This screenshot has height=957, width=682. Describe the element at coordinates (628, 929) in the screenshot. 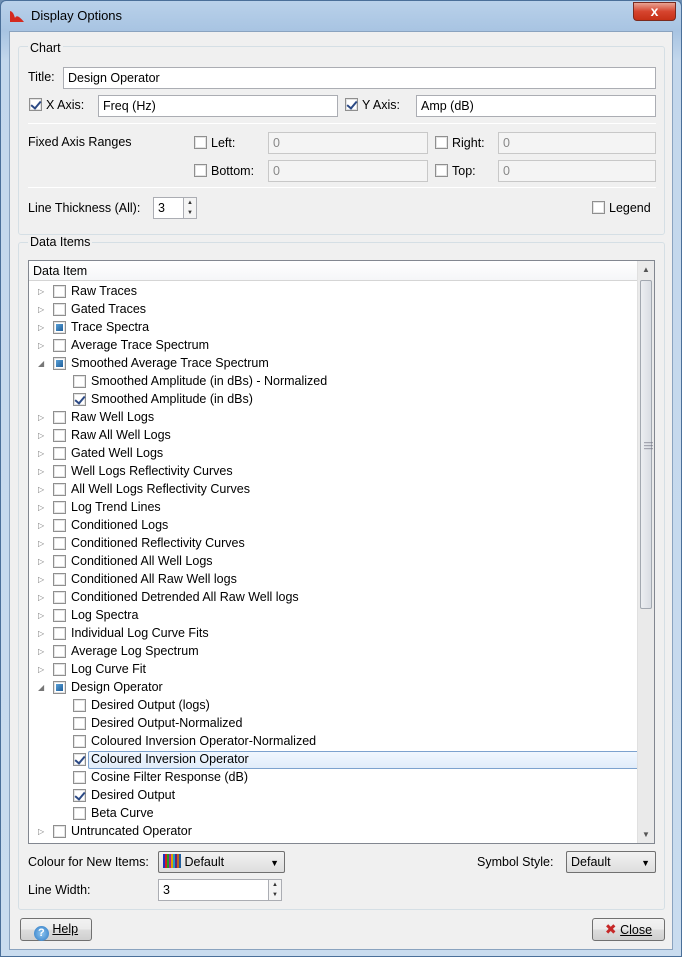

I see `close-button: ✖ Close` at that location.